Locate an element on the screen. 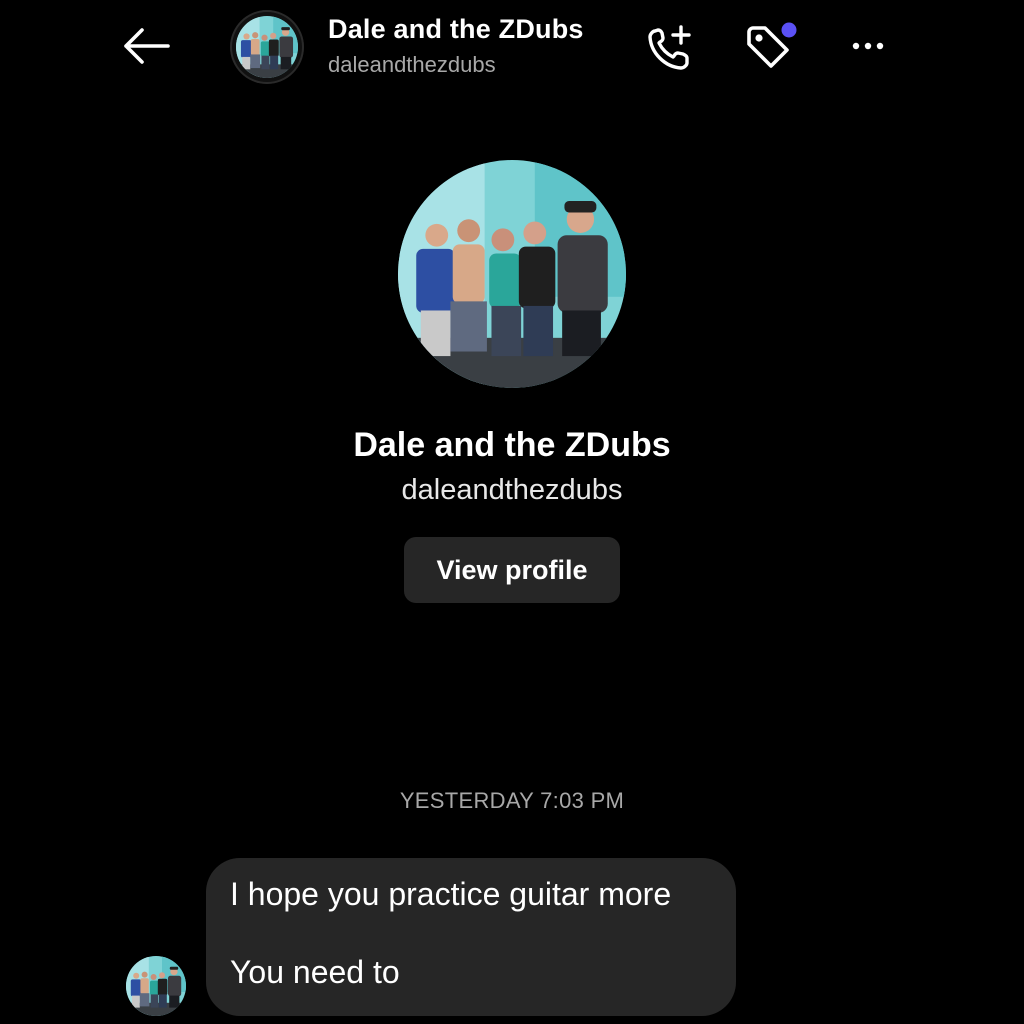 The height and width of the screenshot is (1024, 1024). phone-plus-icon is located at coordinates (669, 47).